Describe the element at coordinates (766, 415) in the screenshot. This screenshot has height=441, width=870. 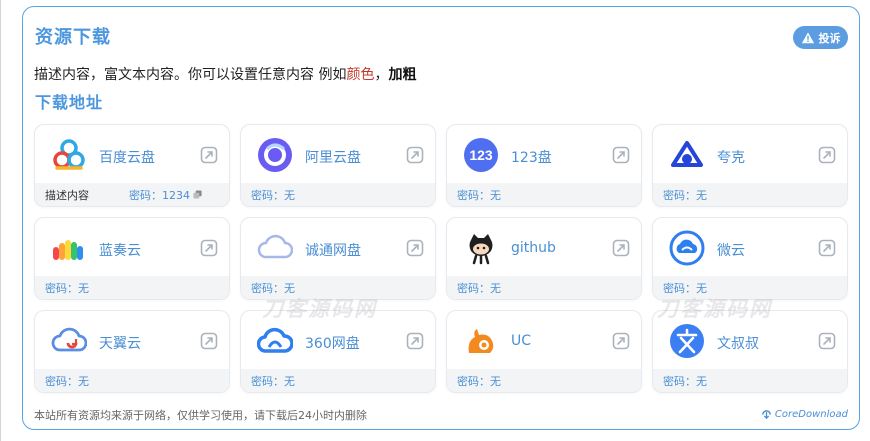
I see `brand-logo-icon` at that location.